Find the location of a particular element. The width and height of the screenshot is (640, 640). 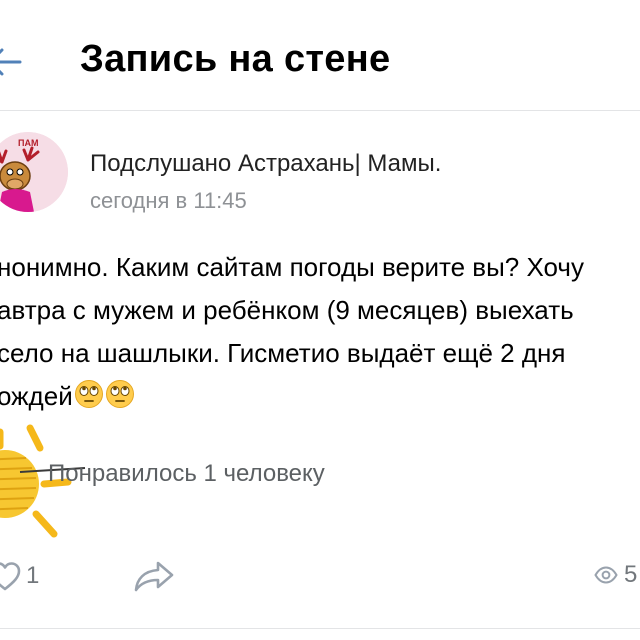

likes-summary: Понравилось 1 человеку is located at coordinates (186, 474).